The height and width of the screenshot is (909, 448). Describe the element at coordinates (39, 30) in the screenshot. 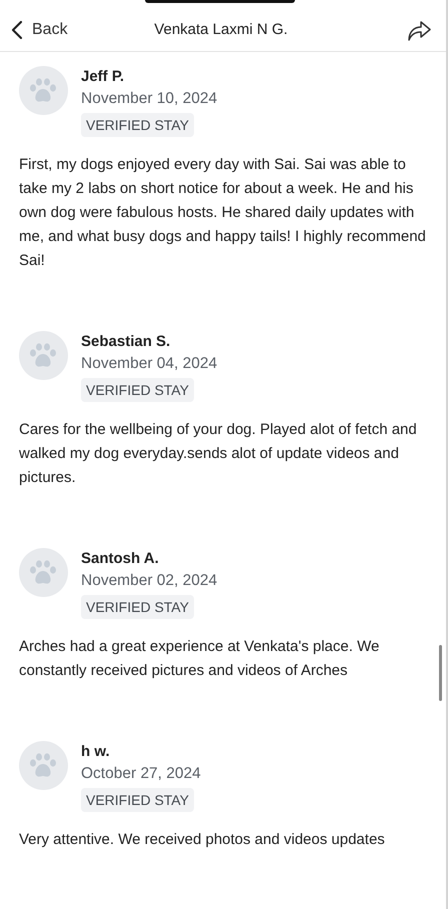

I see `back-button: Back` at that location.